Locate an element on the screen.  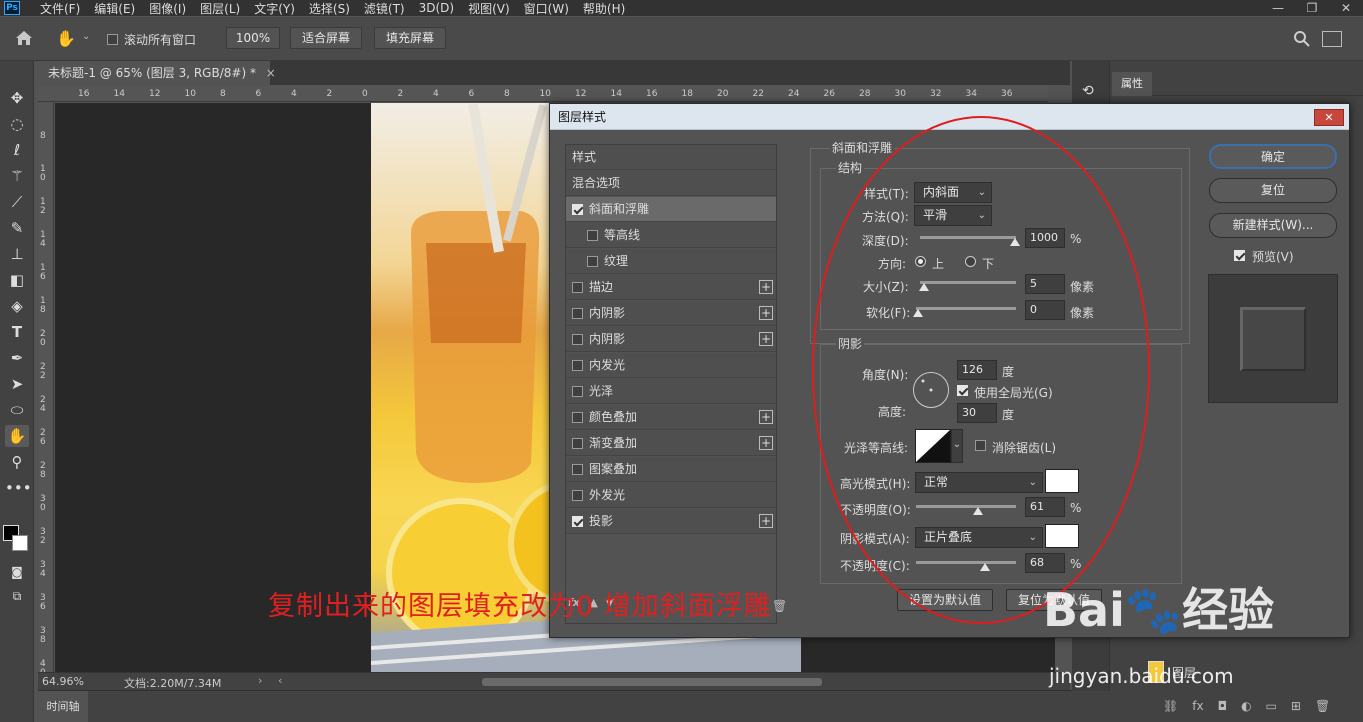
move-tool-icon: ✥ is located at coordinates (17, 98).